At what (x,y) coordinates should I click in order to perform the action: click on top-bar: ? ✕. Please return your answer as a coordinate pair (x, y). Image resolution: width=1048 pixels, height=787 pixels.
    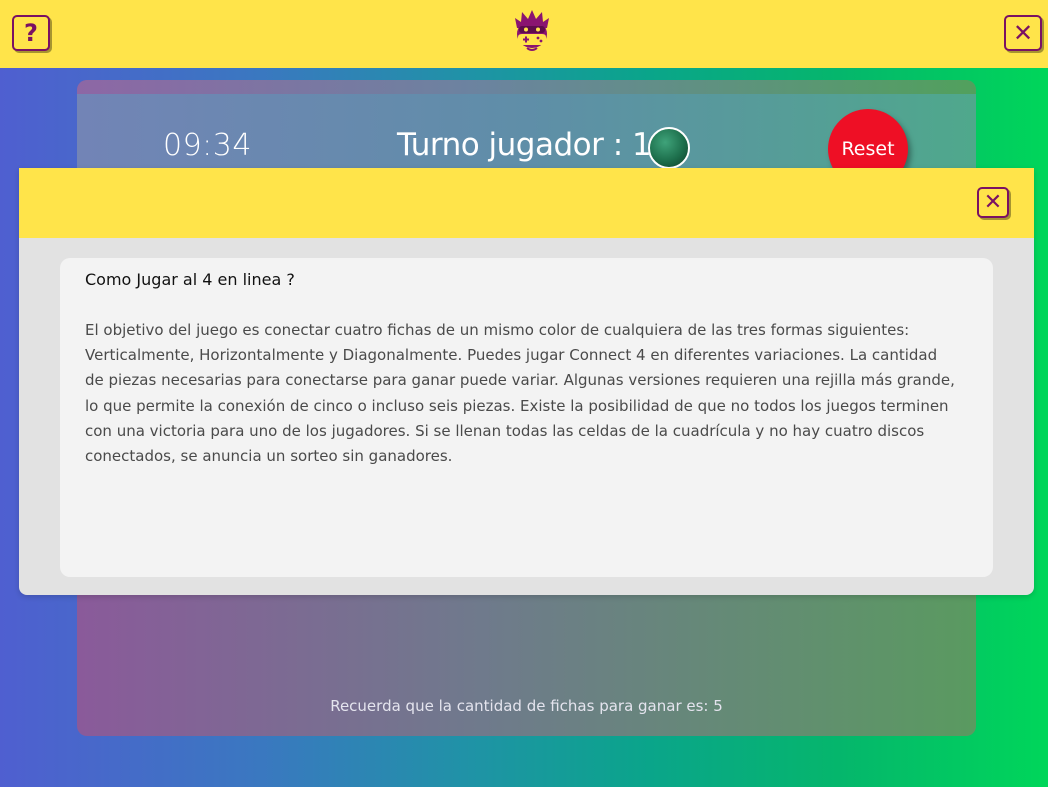
    Looking at the image, I should click on (524, 34).